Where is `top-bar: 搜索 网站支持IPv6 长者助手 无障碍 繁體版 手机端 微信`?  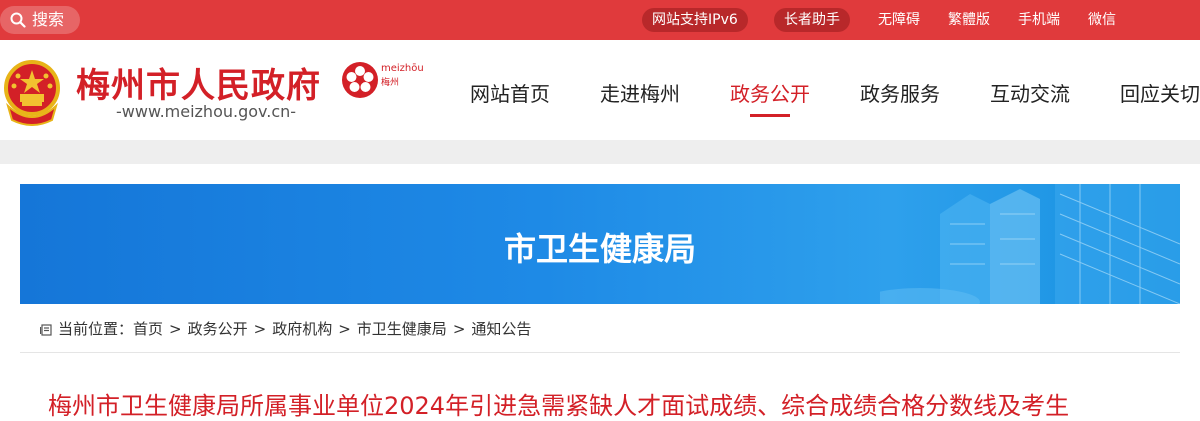 top-bar: 搜索 网站支持IPv6 长者助手 无障碍 繁體版 手机端 微信 is located at coordinates (600, 20).